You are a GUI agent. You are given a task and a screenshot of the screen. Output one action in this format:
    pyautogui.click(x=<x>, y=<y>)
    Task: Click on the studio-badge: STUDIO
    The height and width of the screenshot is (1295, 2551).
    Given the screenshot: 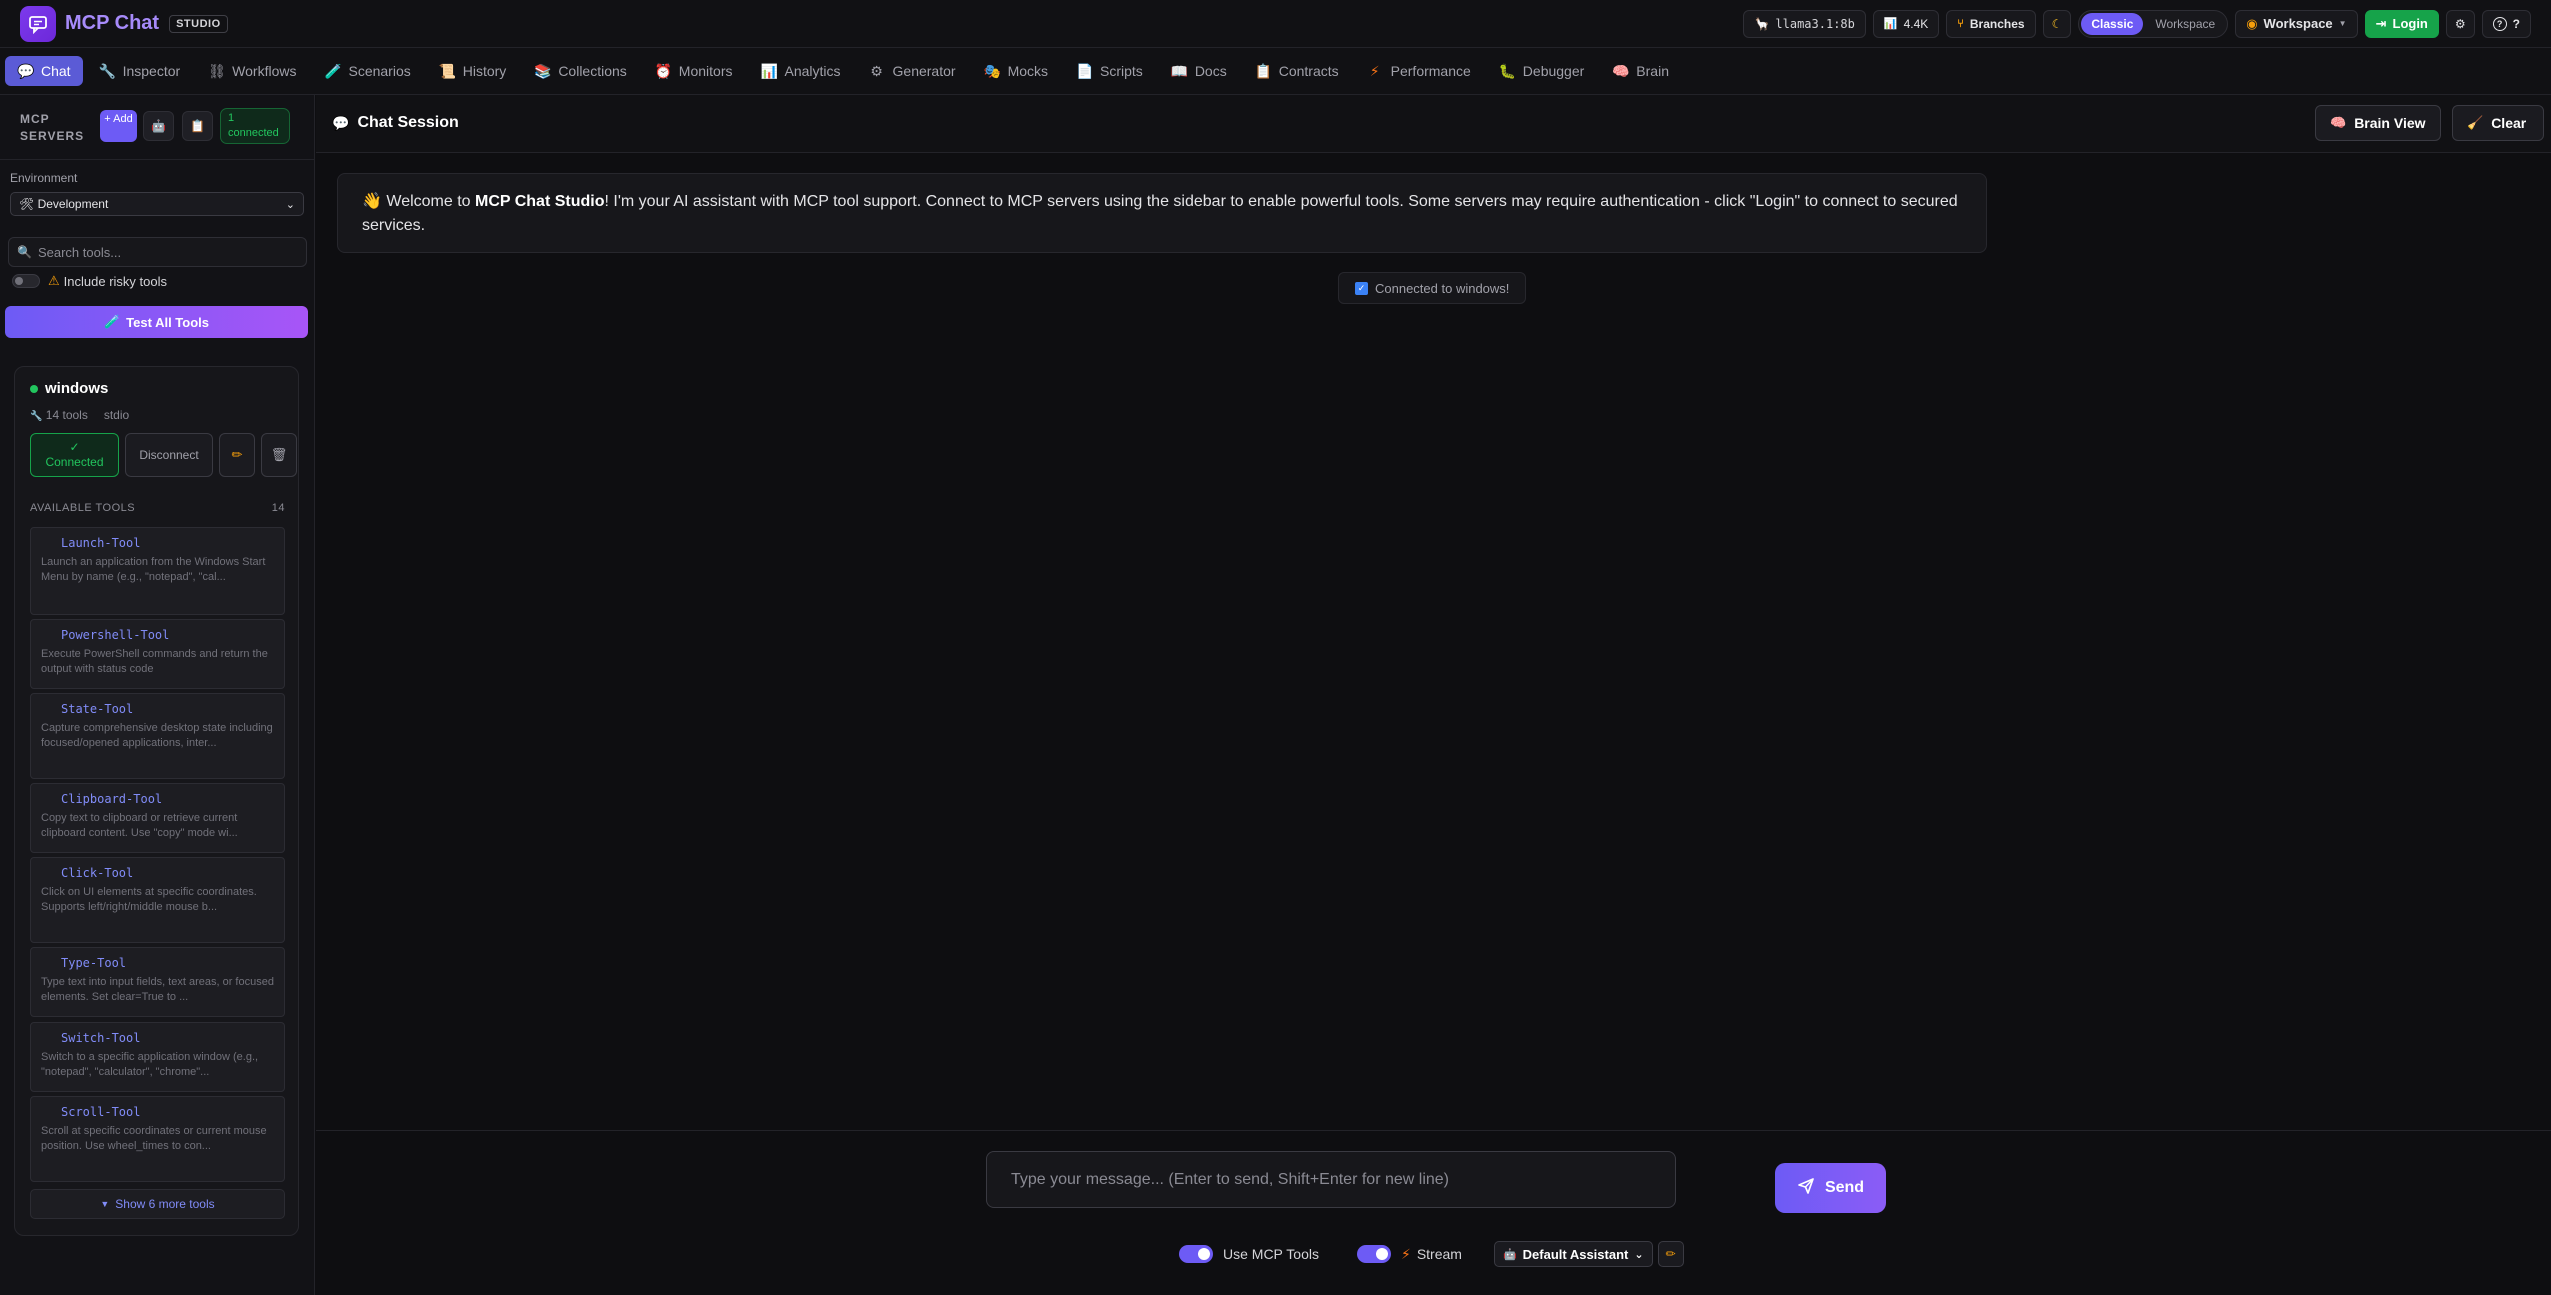 What is the action you would take?
    pyautogui.click(x=198, y=23)
    